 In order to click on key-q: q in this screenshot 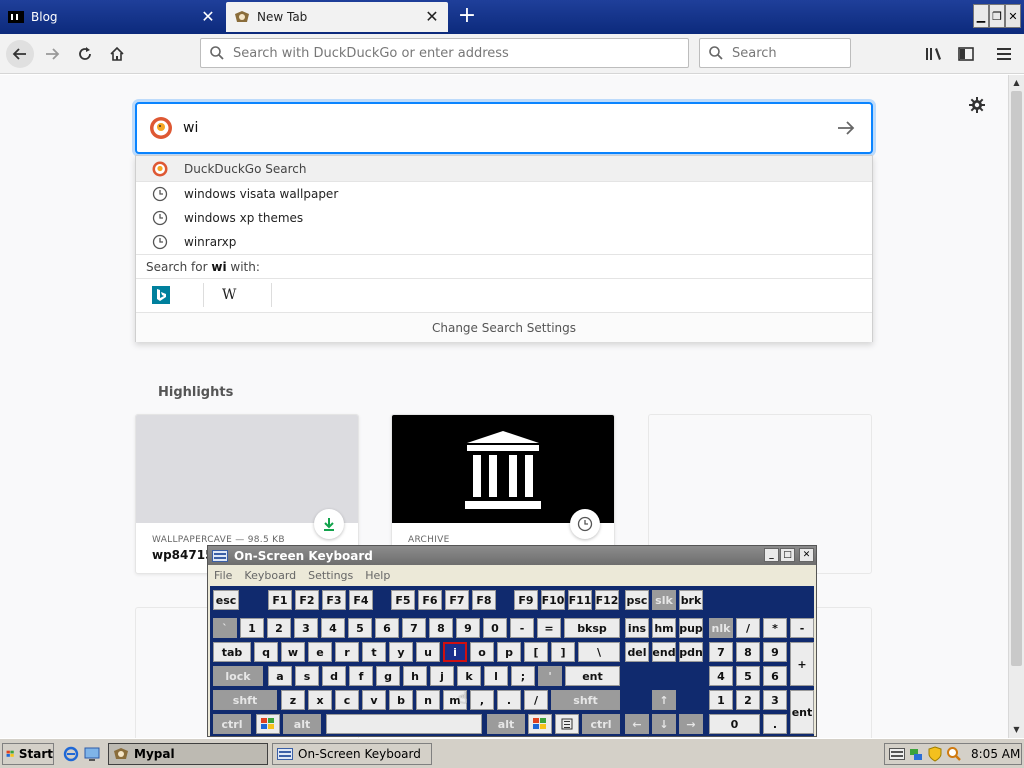, I will do `click(266, 652)`.